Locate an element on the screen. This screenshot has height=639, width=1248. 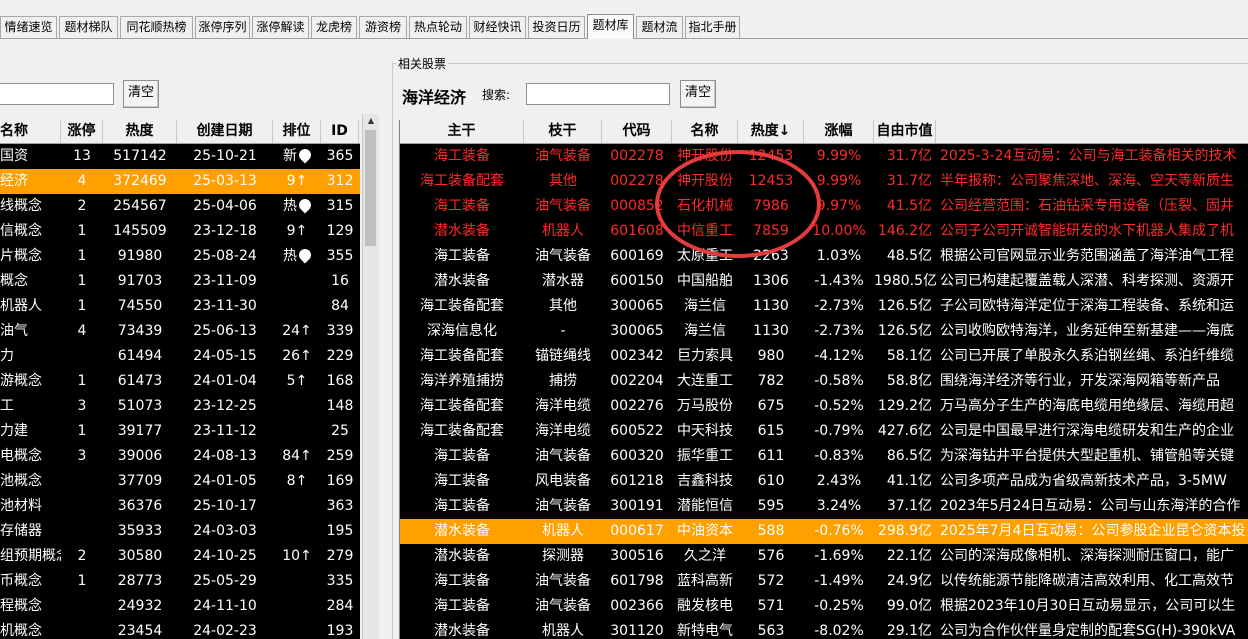
table-row: 电概念 3 39006 24-08-13 84↑ 259 is located at coordinates (180, 456).